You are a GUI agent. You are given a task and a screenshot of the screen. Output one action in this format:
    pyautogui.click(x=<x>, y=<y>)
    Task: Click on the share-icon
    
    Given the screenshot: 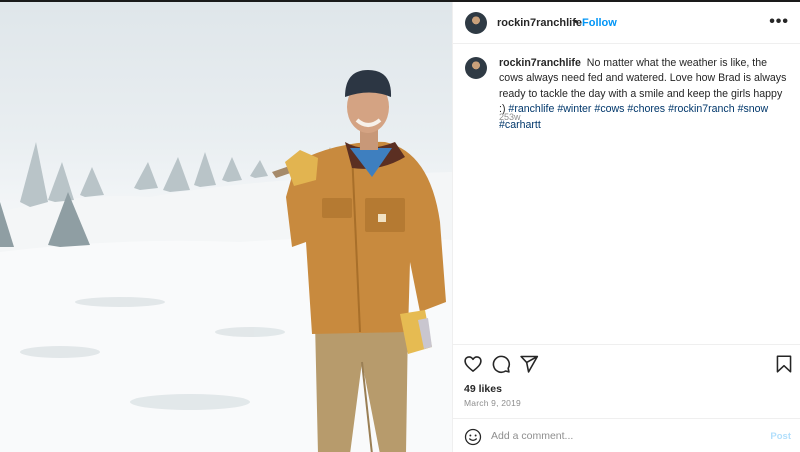 What is the action you would take?
    pyautogui.click(x=529, y=366)
    